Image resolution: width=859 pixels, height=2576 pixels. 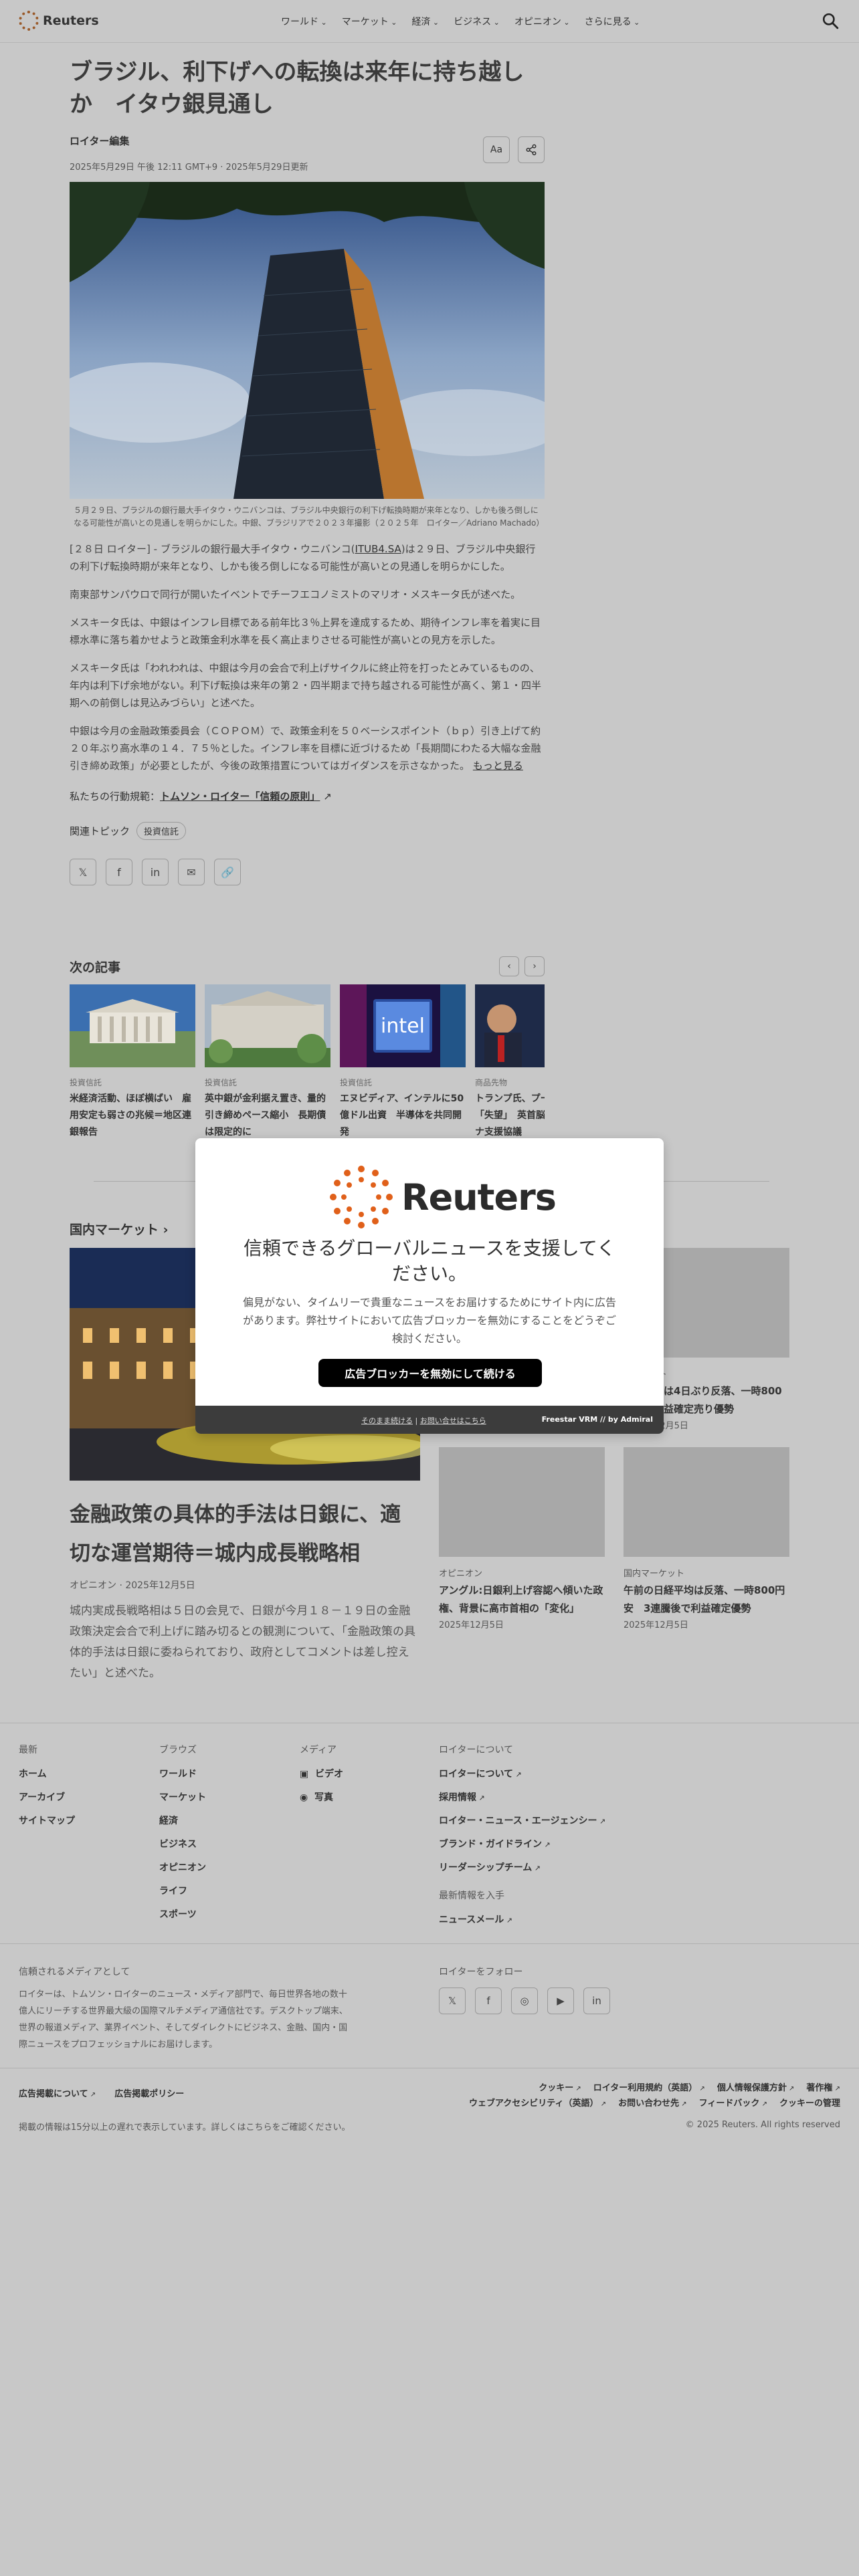 What do you see at coordinates (534, 966) in the screenshot?
I see `next-arrow-icon: ›` at bounding box center [534, 966].